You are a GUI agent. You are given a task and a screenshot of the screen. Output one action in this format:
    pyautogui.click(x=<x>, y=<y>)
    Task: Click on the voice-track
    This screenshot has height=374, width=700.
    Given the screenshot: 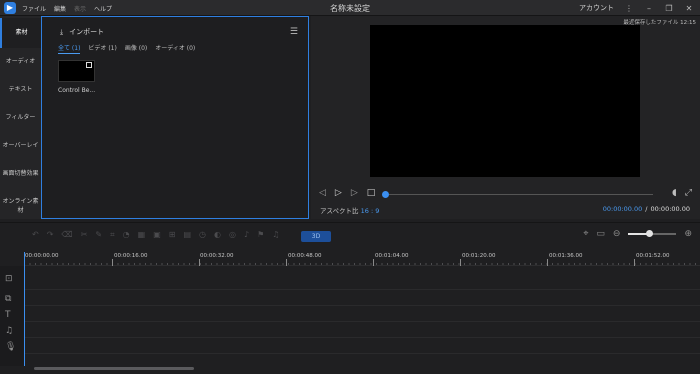 What is the action you would take?
    pyautogui.click(x=362, y=346)
    